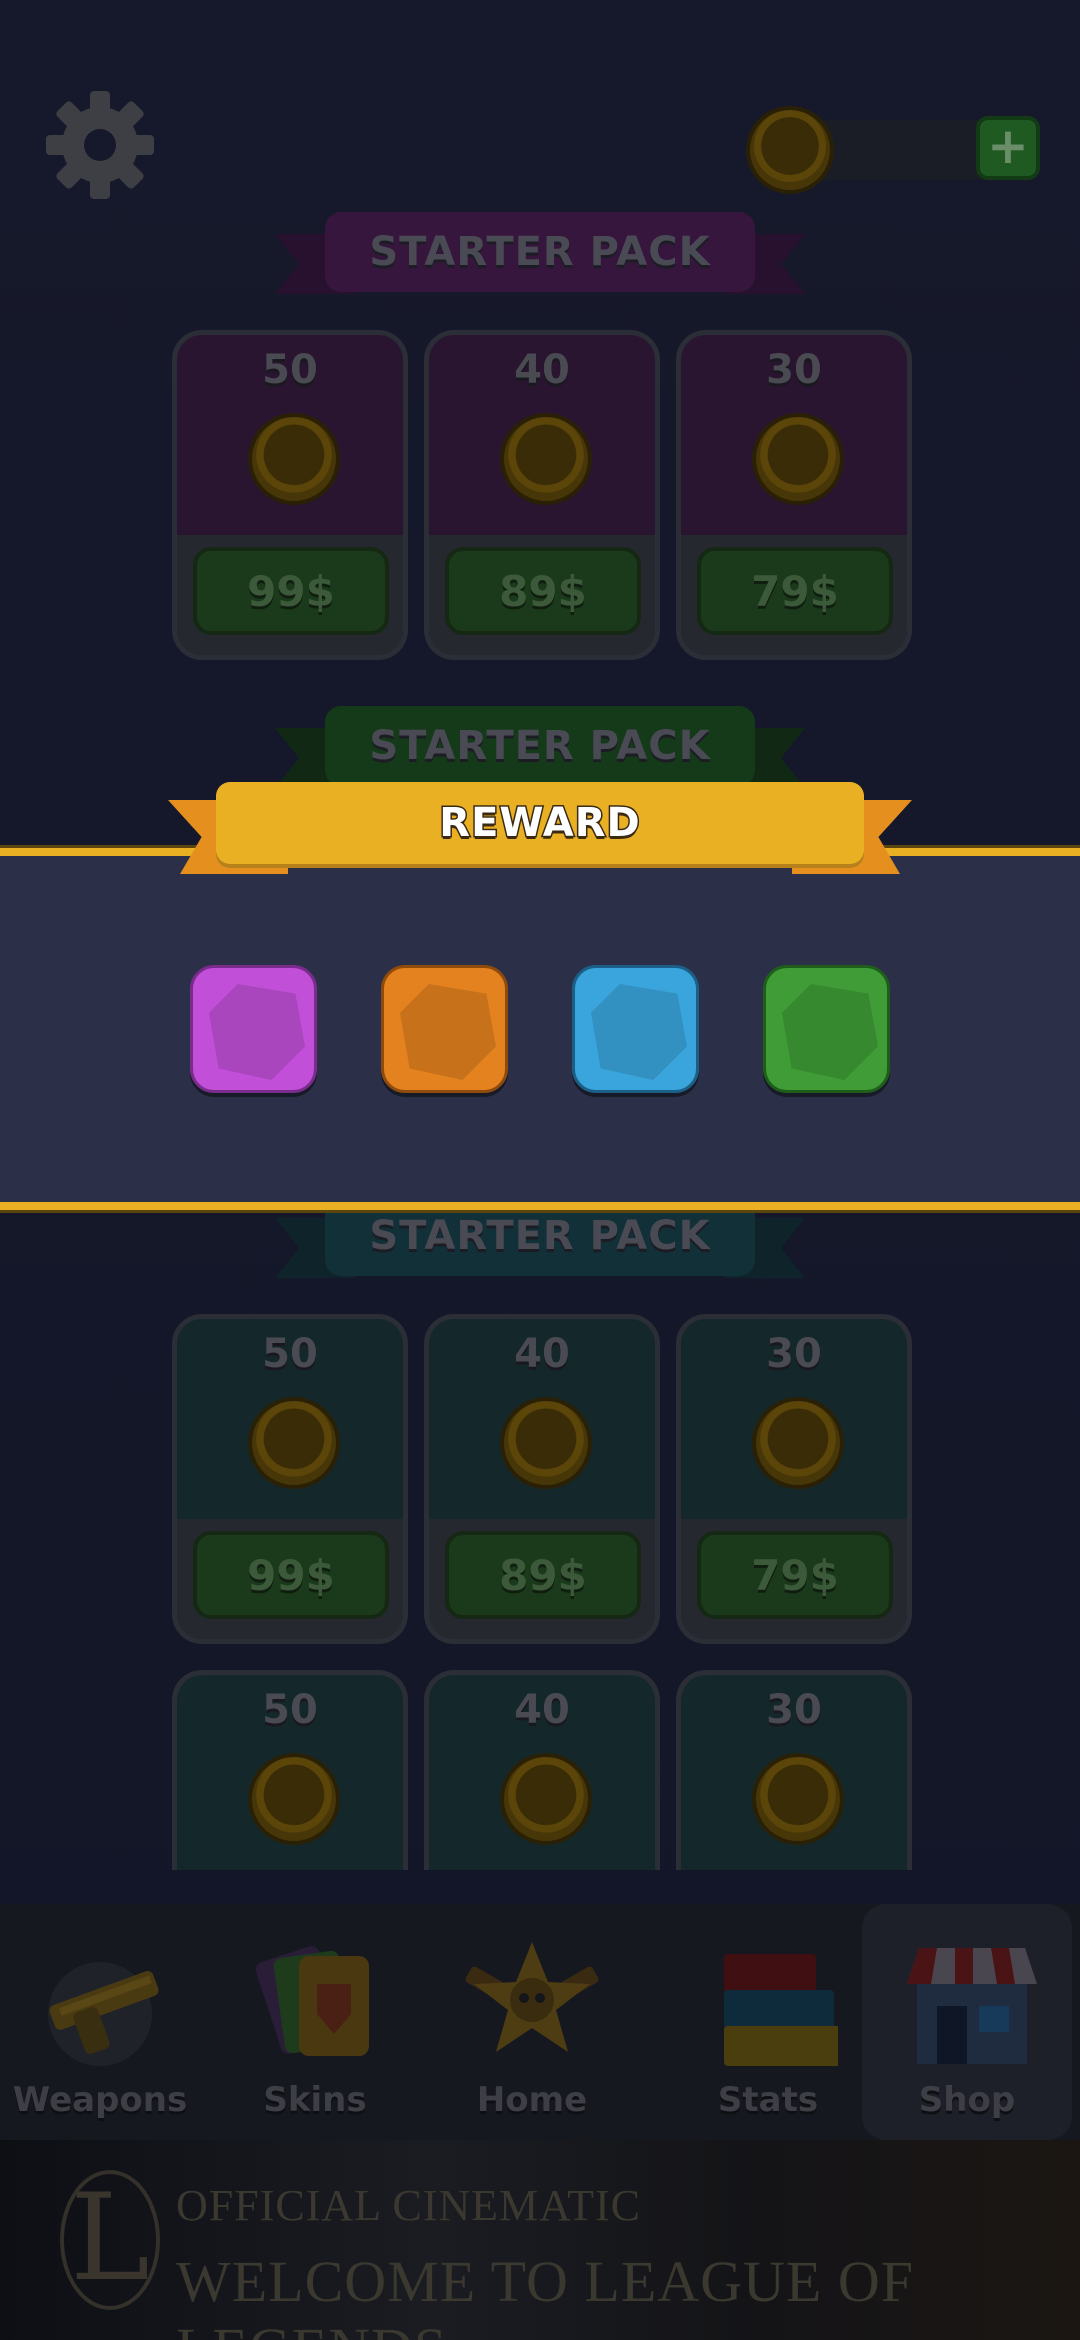 The width and height of the screenshot is (1080, 2340). I want to click on nav-label: Home, so click(532, 2100).